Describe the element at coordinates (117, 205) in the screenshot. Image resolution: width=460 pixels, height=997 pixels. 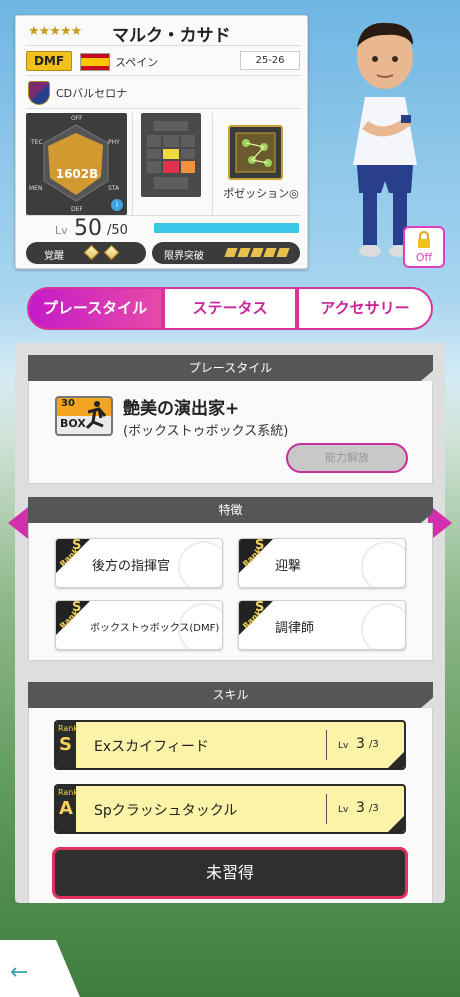
I see `info-icon: i` at that location.